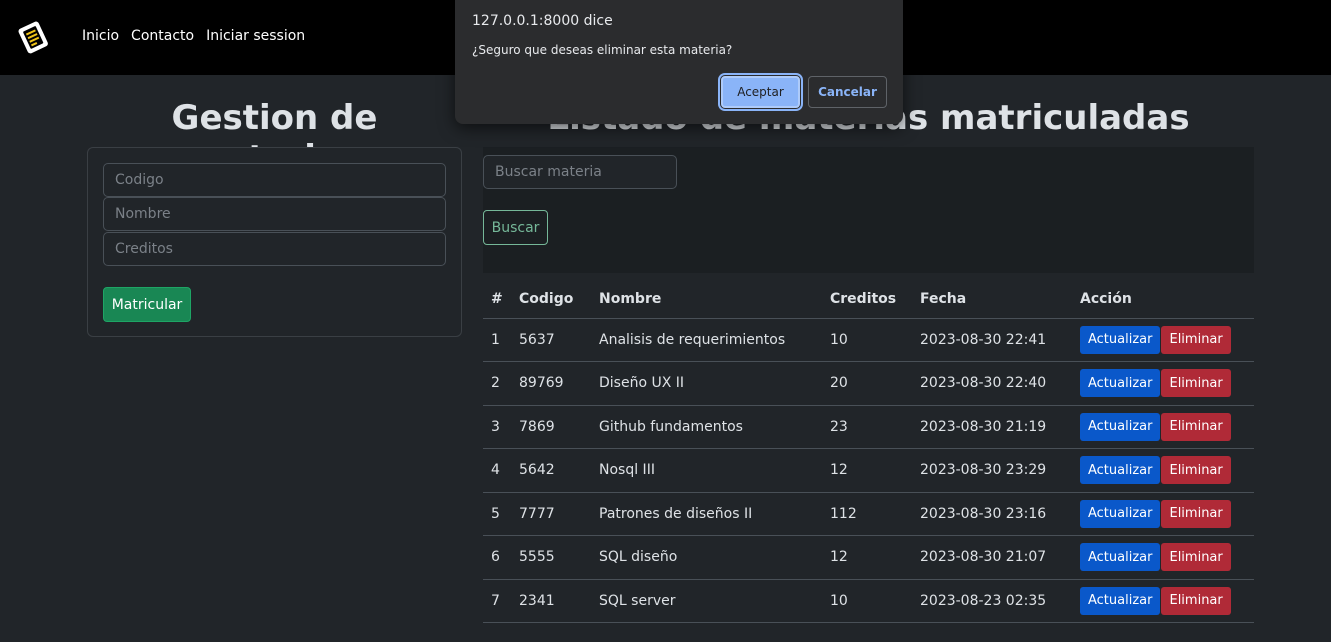 The image size is (1331, 642). Describe the element at coordinates (706, 340) in the screenshot. I see `cell-nombre: Analisis de requerimientos` at that location.